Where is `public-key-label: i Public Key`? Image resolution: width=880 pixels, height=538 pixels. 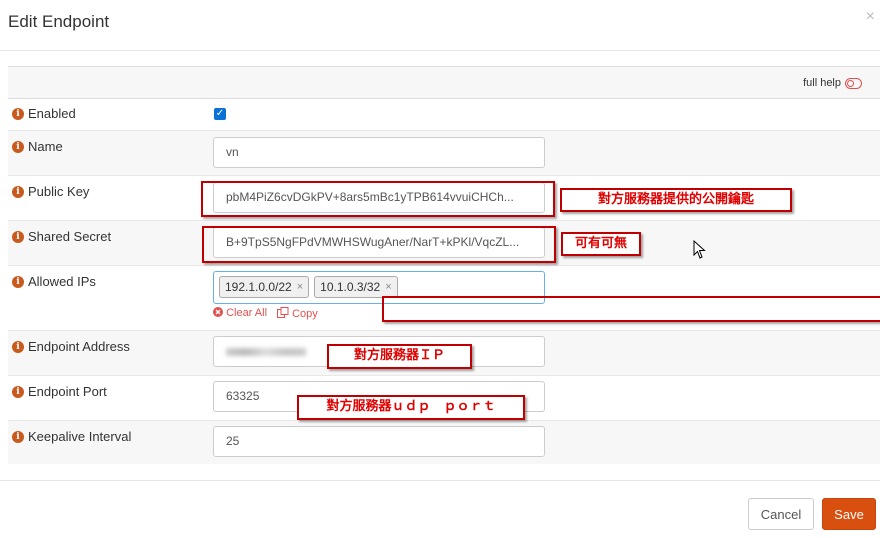
public-key-label: i Public Key is located at coordinates (50, 191).